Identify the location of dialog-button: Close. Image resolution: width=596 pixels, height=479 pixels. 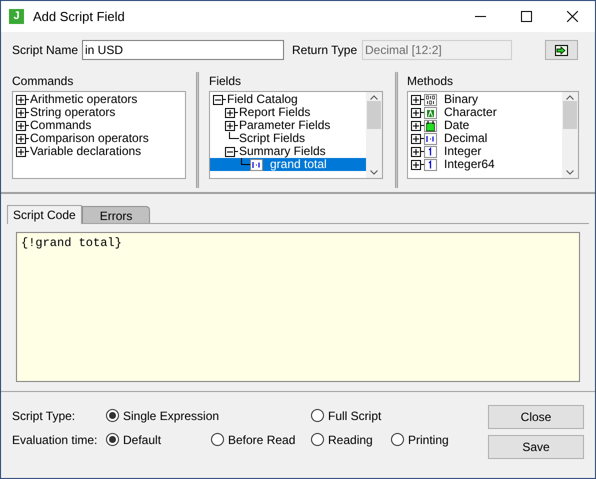
(536, 417).